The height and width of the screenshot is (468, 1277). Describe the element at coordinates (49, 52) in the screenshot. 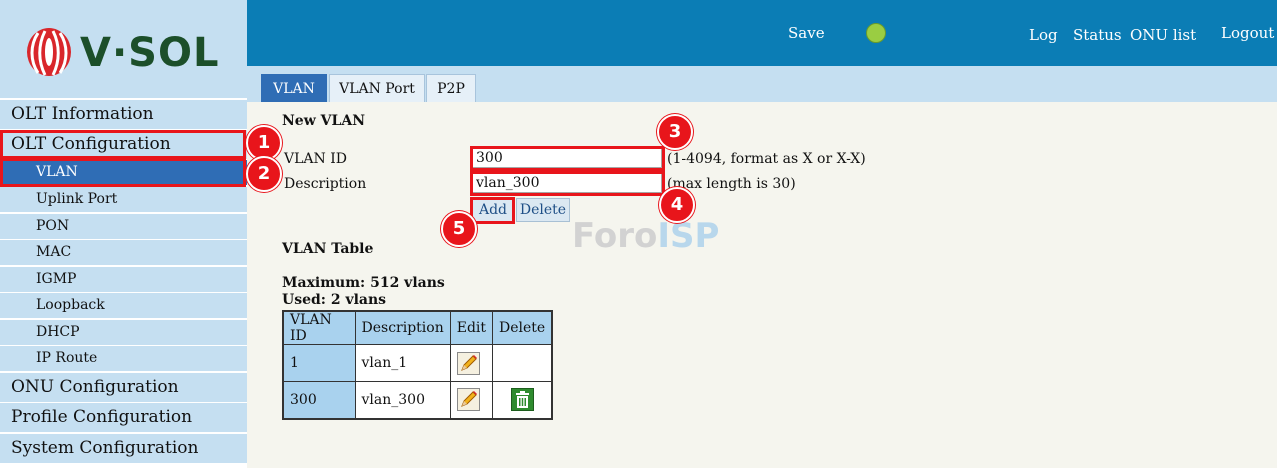

I see `vsol-logo-icon` at that location.